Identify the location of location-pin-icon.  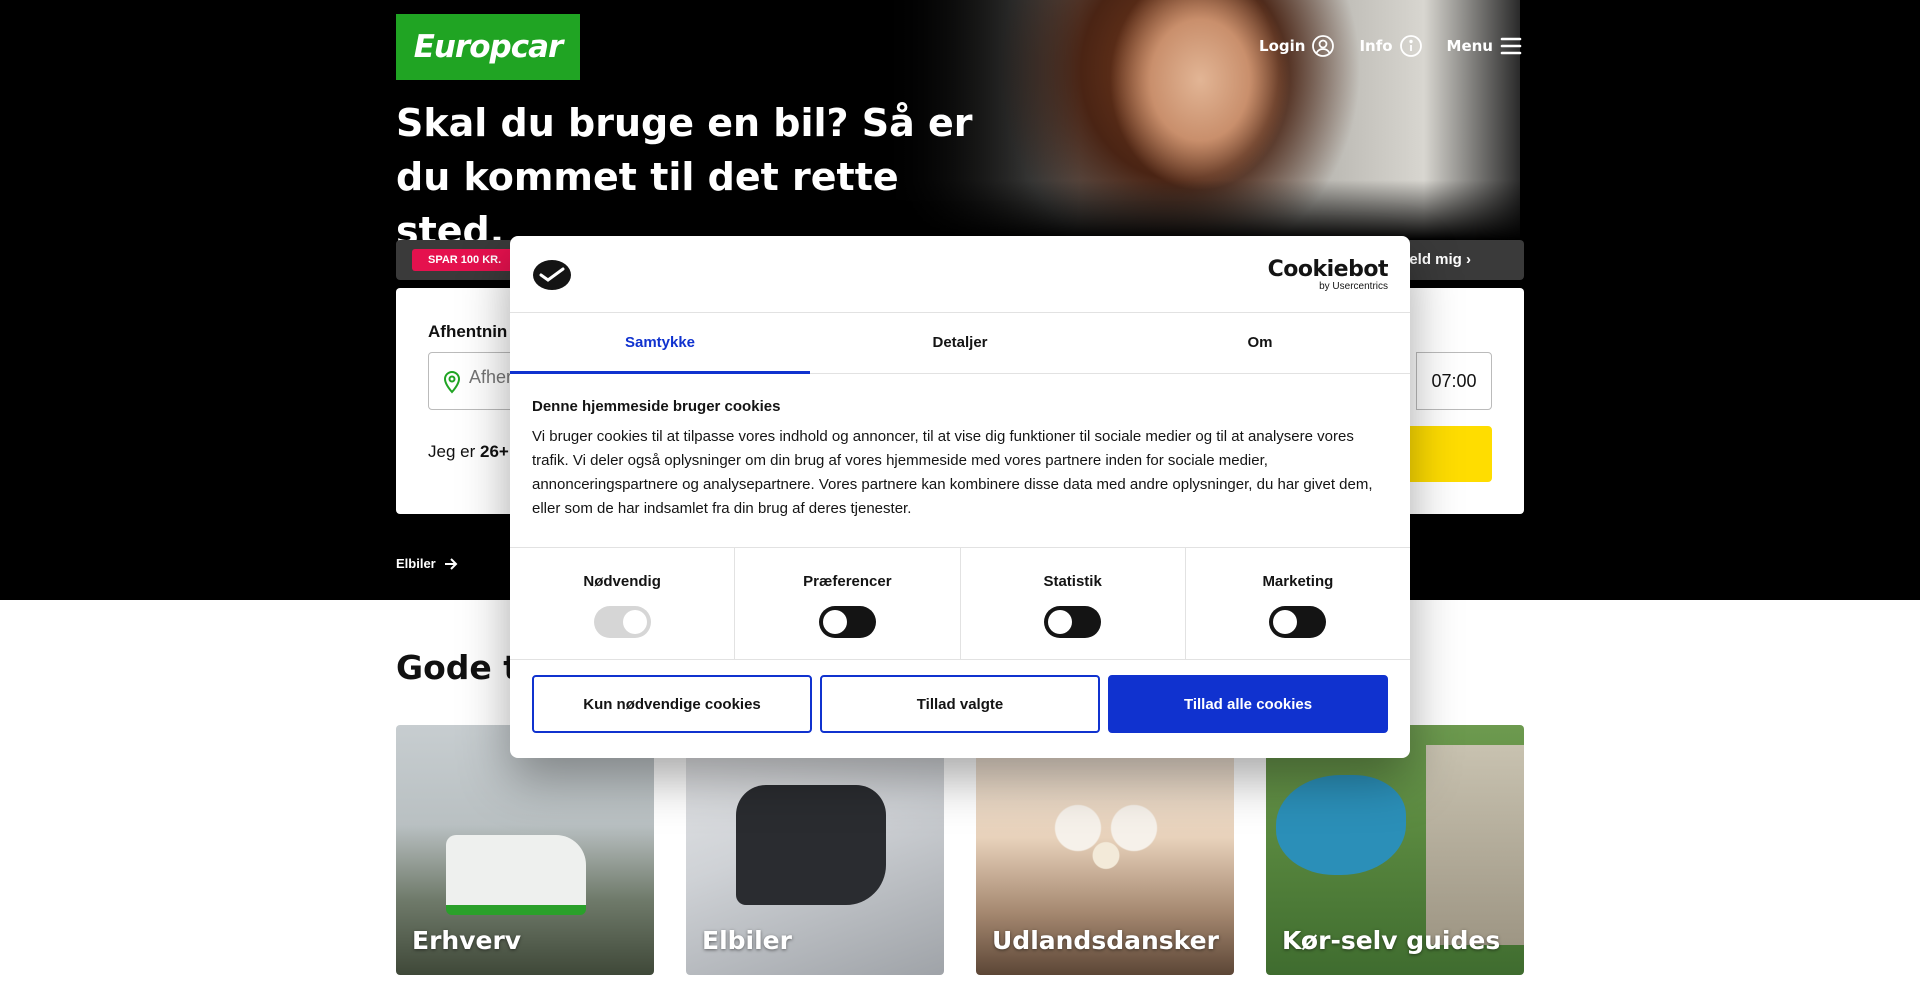
(452, 382).